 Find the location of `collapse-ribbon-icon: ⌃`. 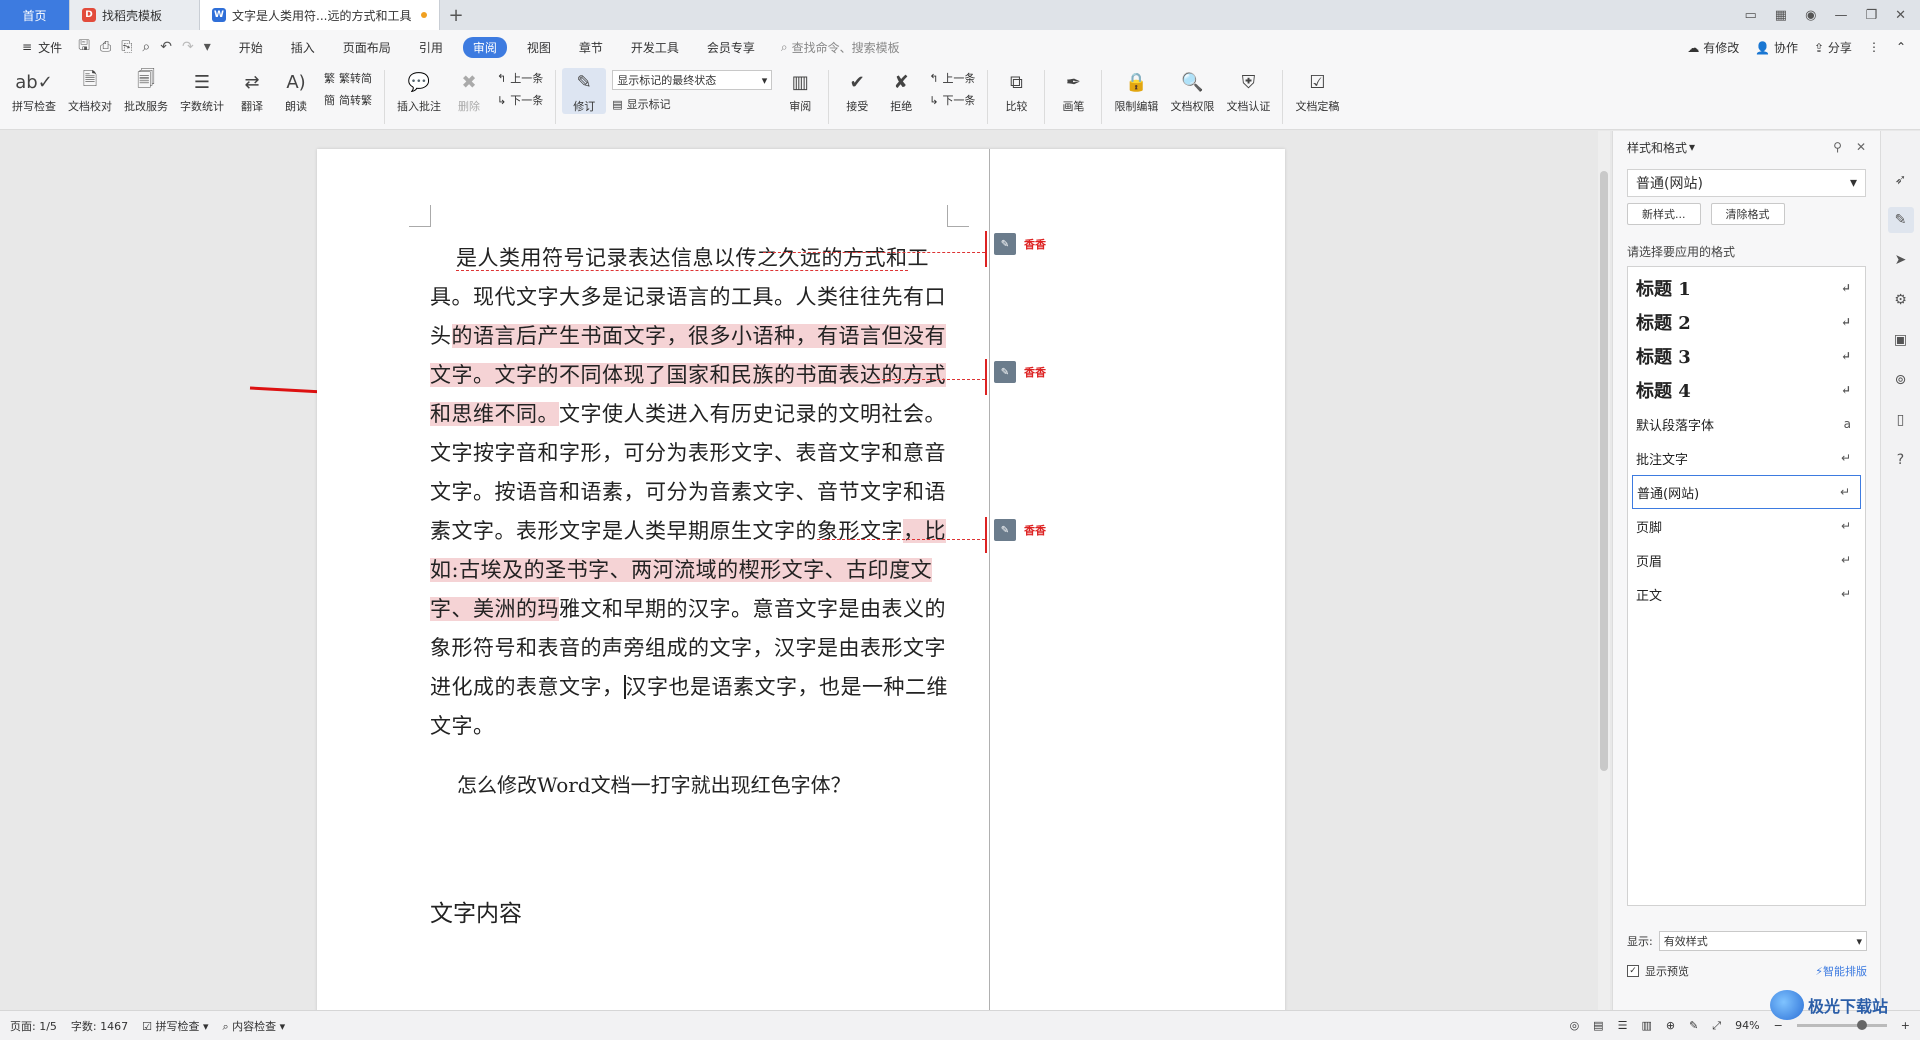

collapse-ribbon-icon: ⌃ is located at coordinates (1901, 47).